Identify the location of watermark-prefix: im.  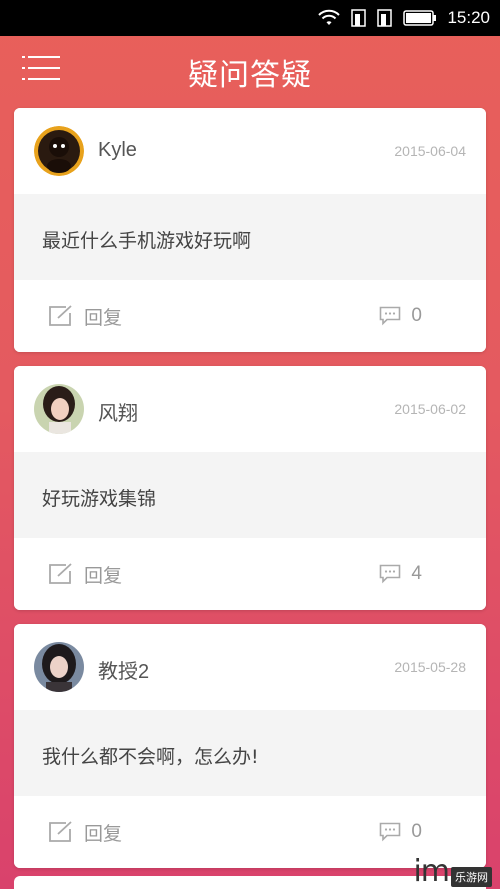
(431, 871).